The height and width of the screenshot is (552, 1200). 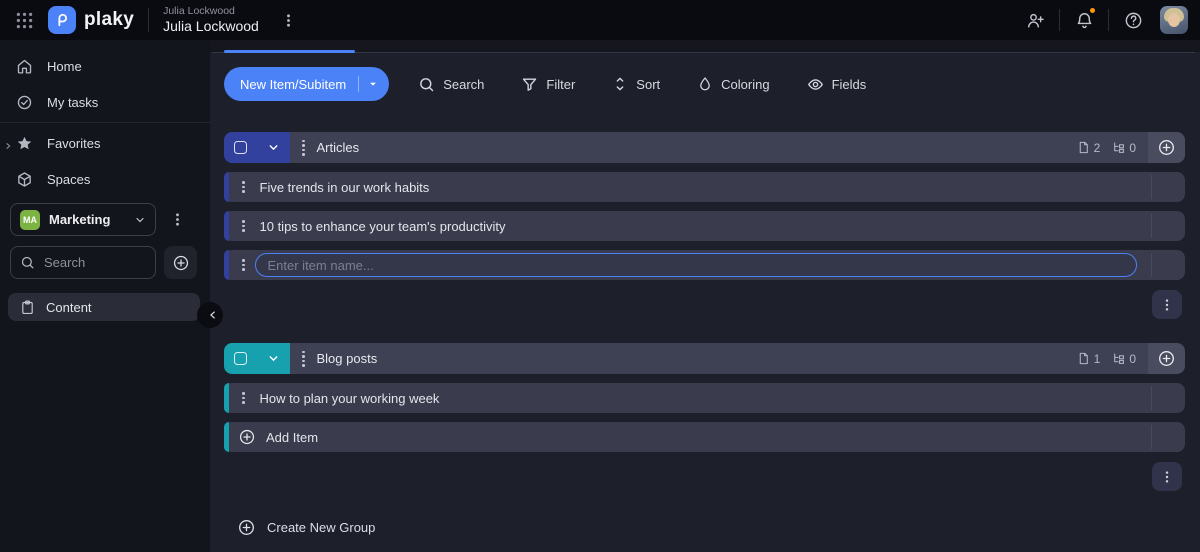 I want to click on group-header-articles: Articles 2 0, so click(x=704, y=147).